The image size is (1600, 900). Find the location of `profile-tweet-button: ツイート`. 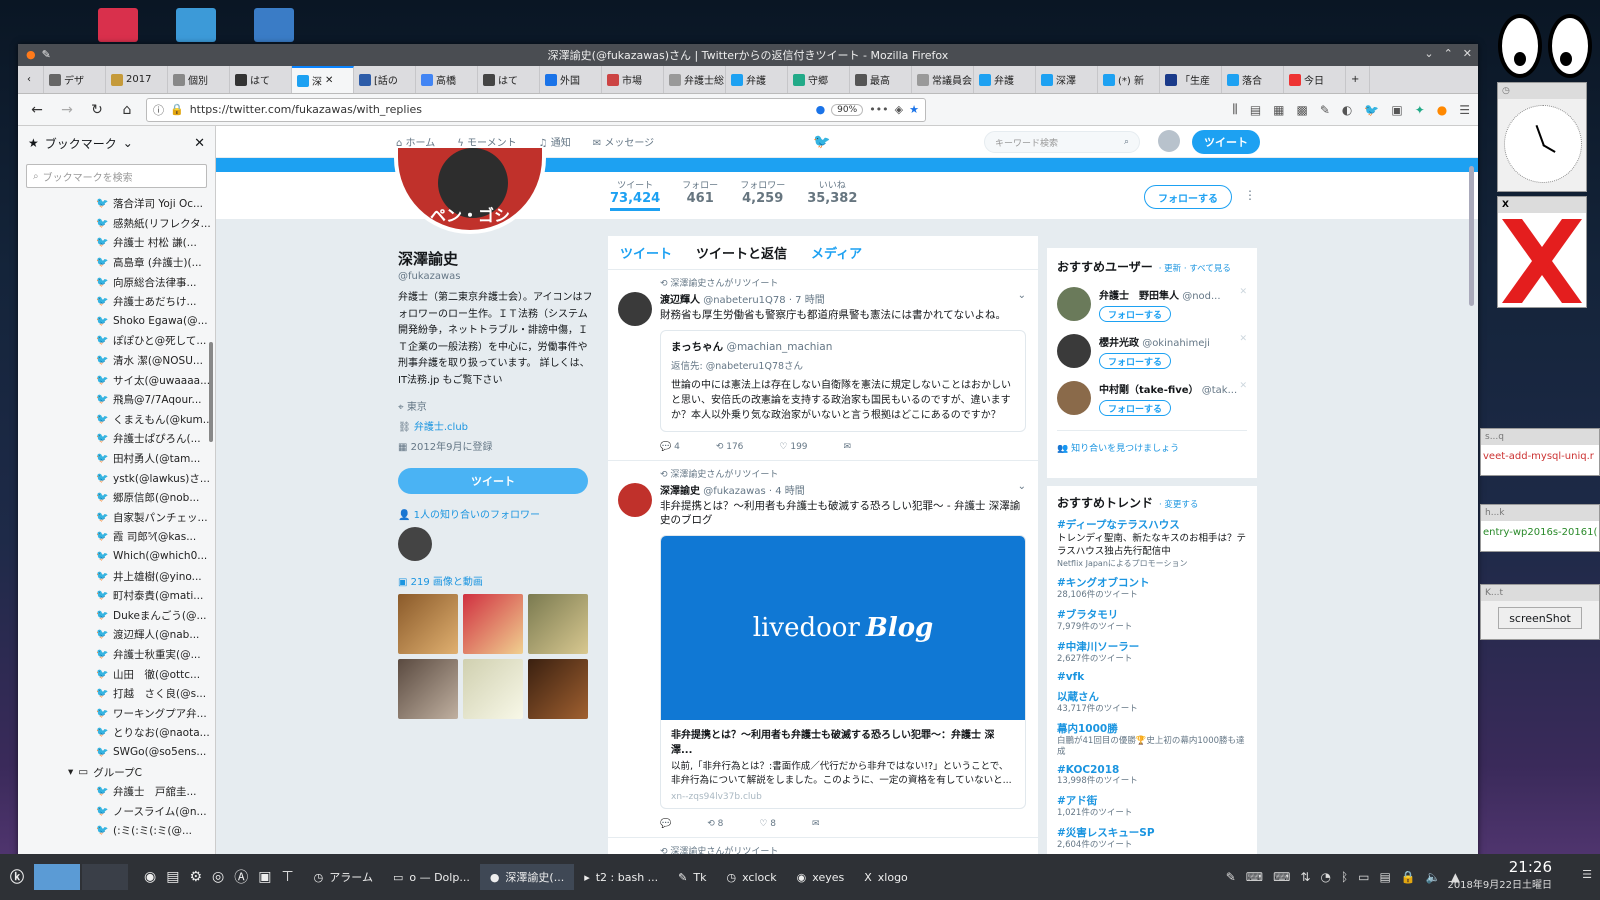

profile-tweet-button: ツイート is located at coordinates (493, 480).